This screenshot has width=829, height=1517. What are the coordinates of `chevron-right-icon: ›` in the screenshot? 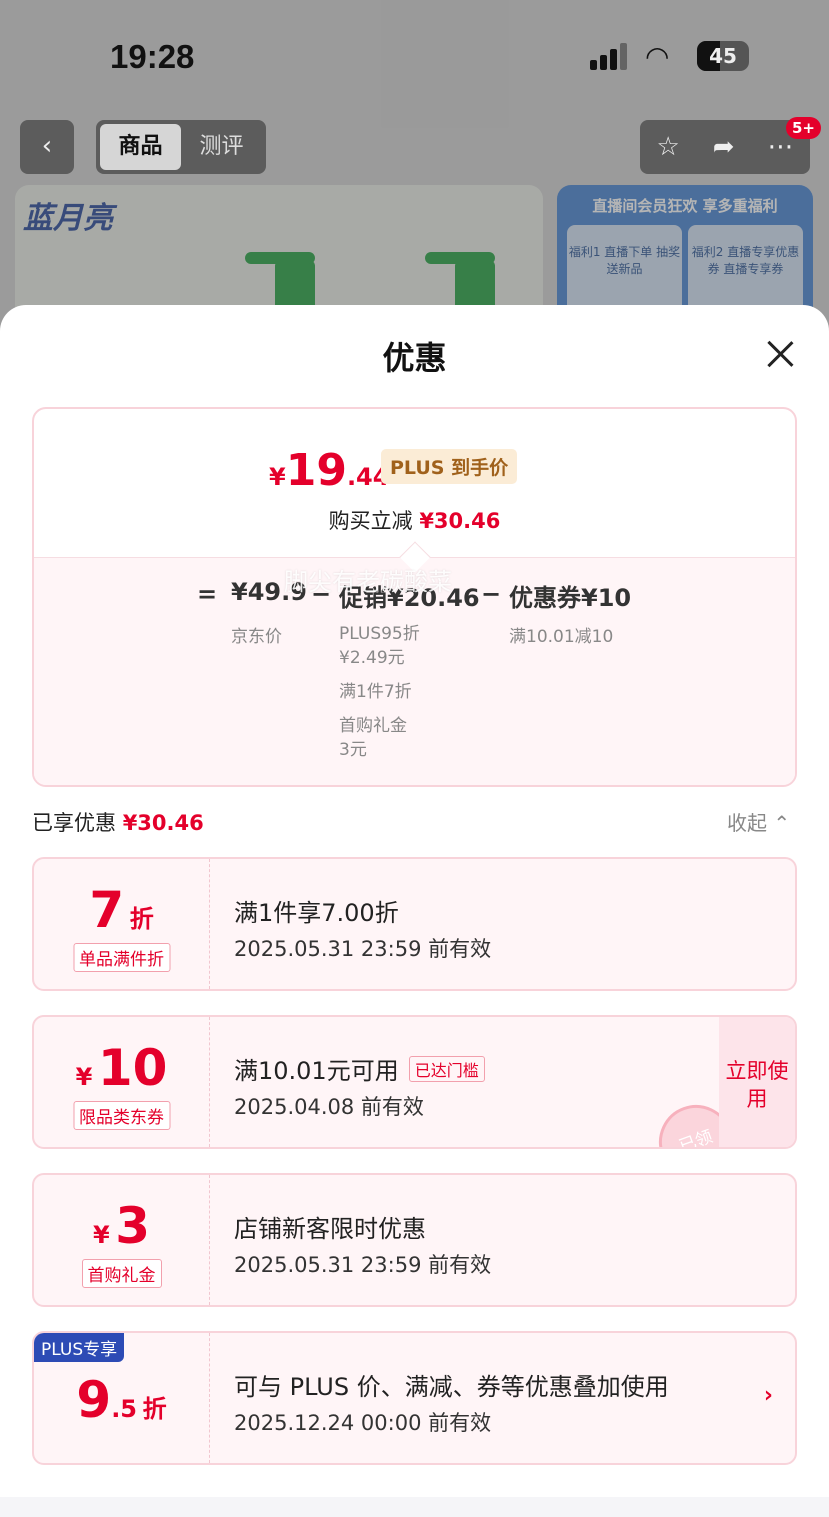 It's located at (768, 1395).